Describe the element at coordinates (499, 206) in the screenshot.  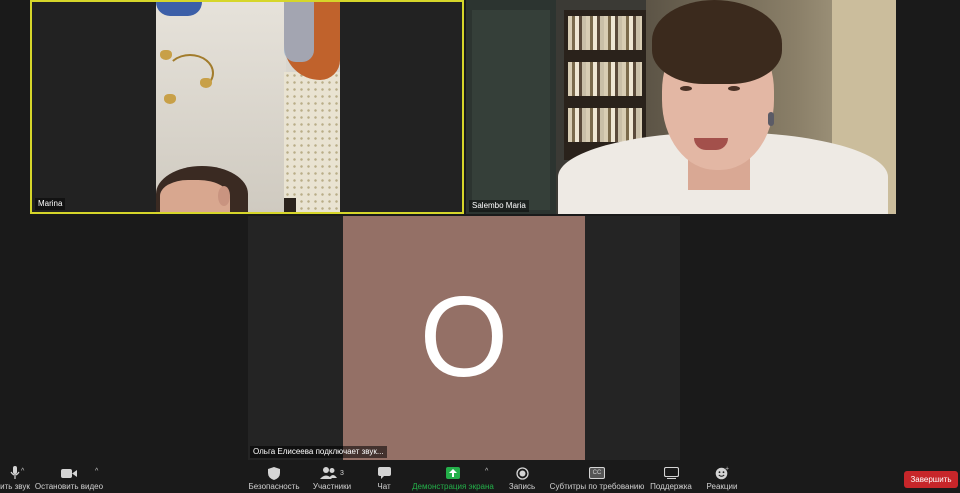
I see `participant-name-salembo-maria: Salembo Maria` at that location.